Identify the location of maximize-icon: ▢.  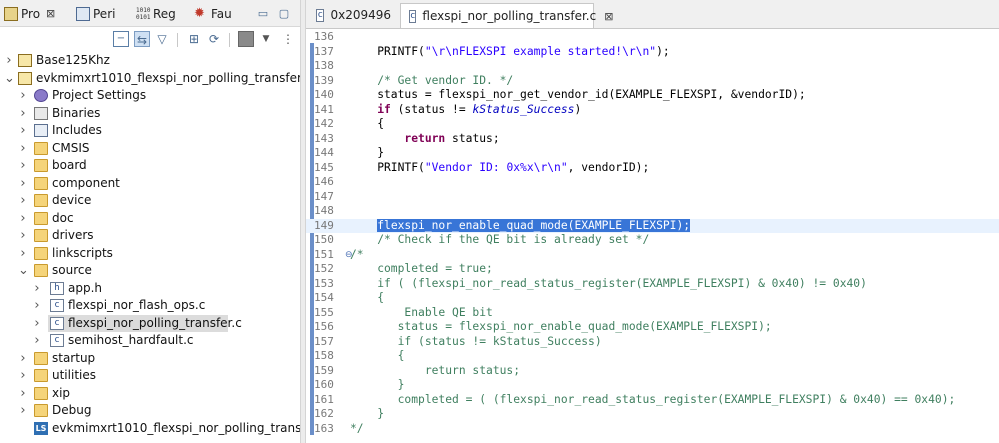
(284, 14).